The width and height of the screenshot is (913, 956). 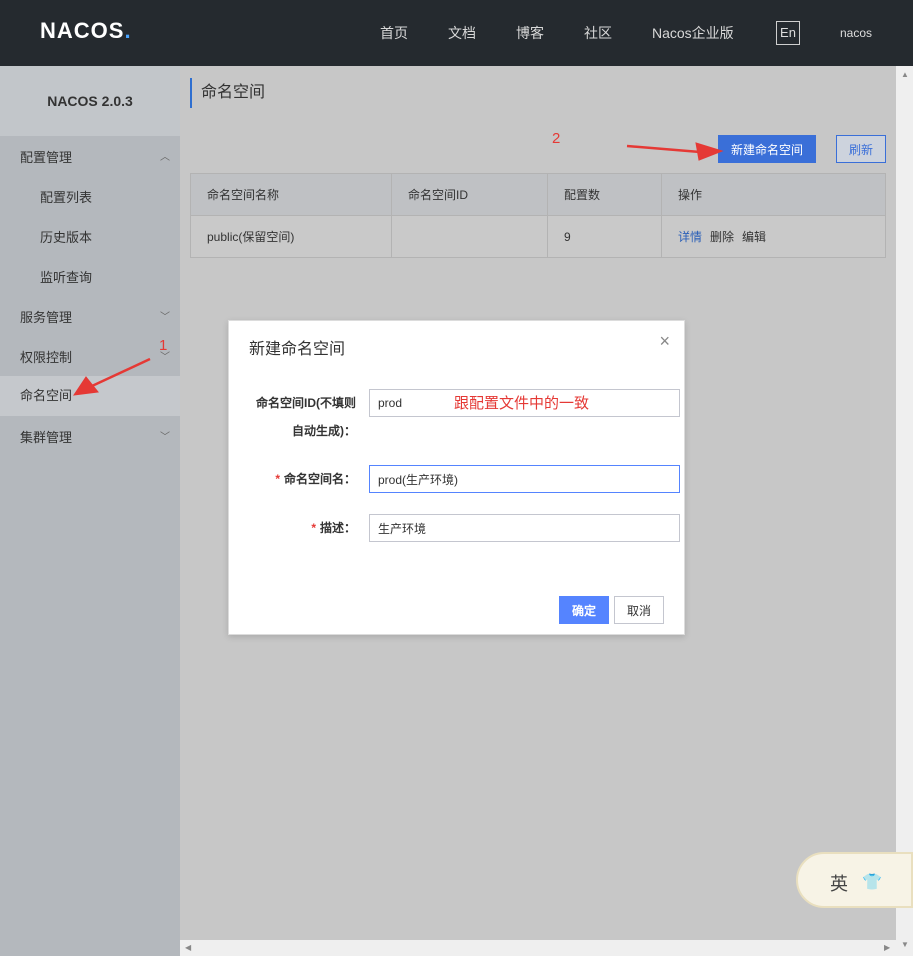 What do you see at coordinates (584, 610) in the screenshot?
I see `confirm-button: 确定` at bounding box center [584, 610].